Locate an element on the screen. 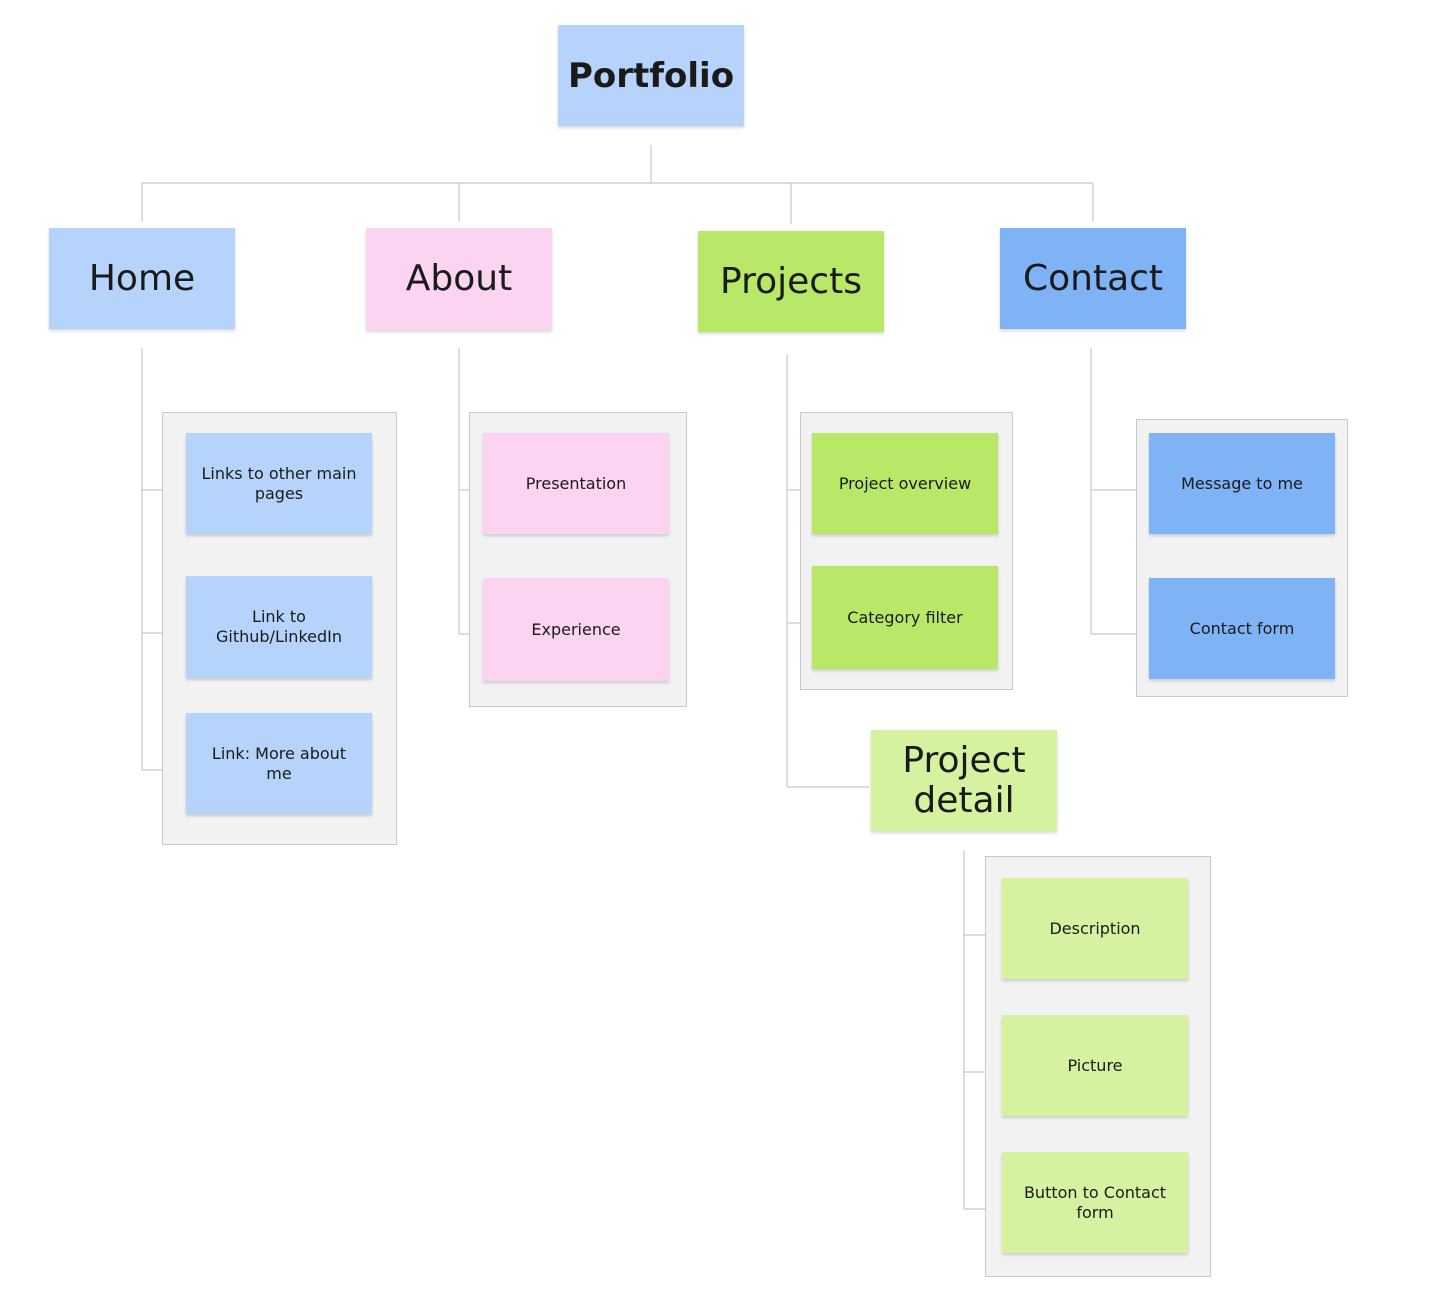  home-item-links-main-pages: Links to other main pages is located at coordinates (279, 483).